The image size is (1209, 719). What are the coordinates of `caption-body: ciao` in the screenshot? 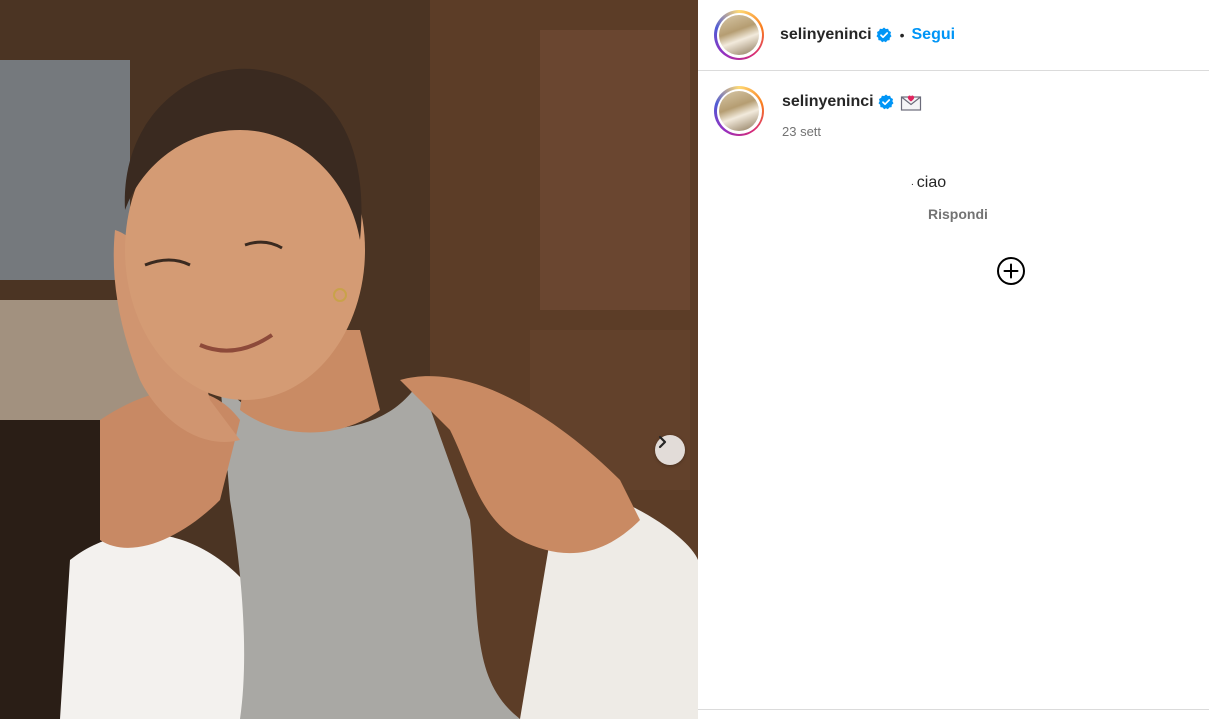 It's located at (931, 182).